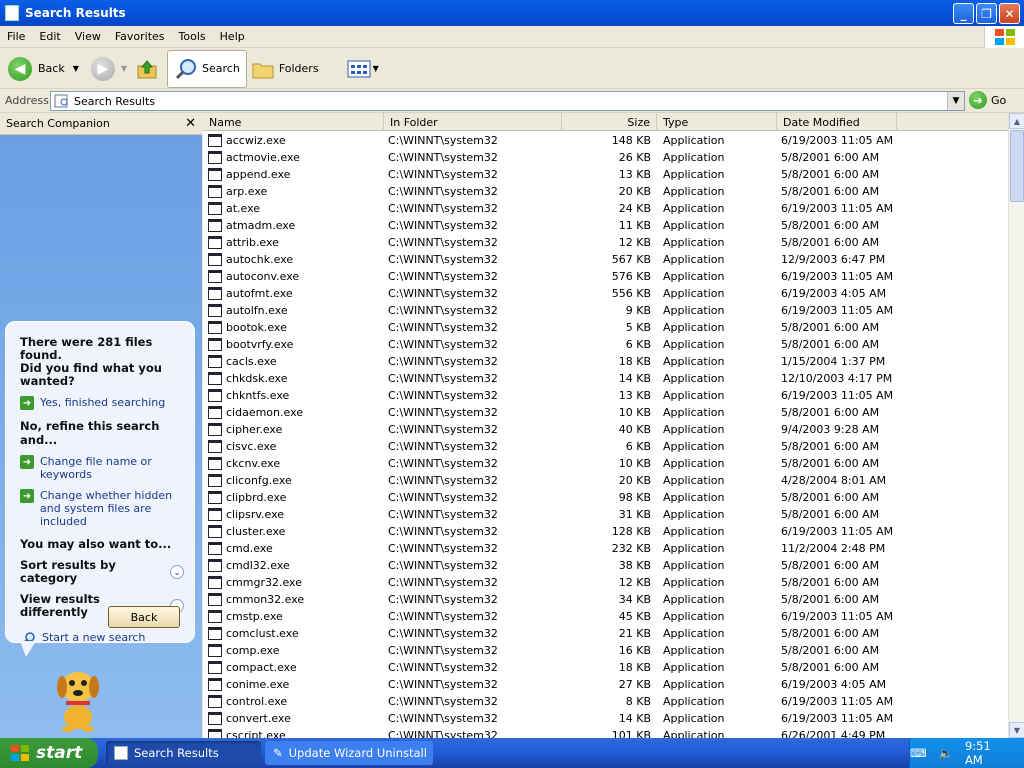 The height and width of the screenshot is (768, 1024). I want to click on yes-finished-link: ➜ Yes, finished searching, so click(102, 403).